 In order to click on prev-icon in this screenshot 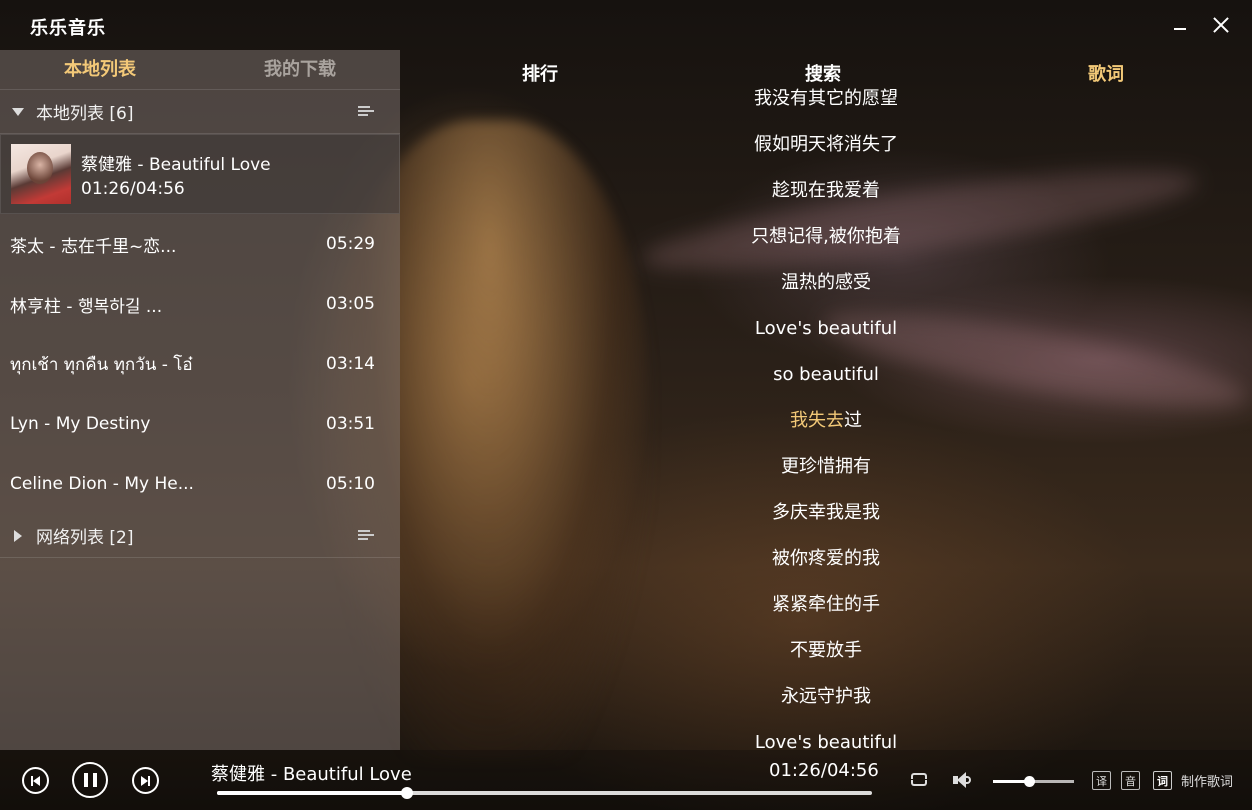, I will do `click(35, 780)`.